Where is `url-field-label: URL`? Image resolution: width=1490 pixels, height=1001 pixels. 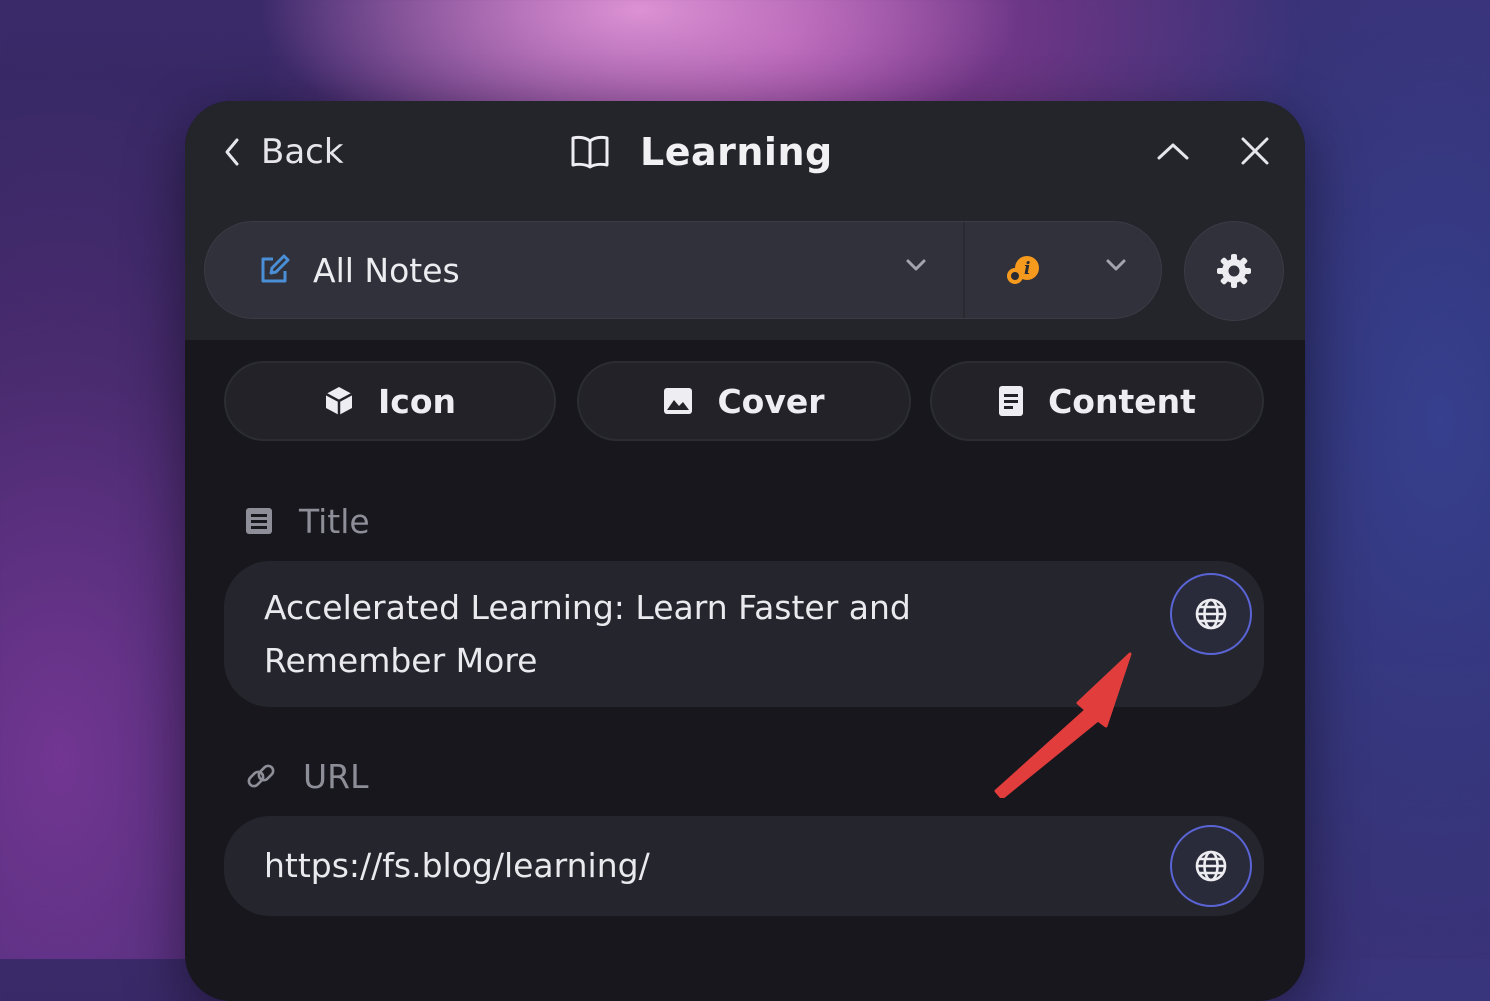
url-field-label: URL is located at coordinates (306, 776).